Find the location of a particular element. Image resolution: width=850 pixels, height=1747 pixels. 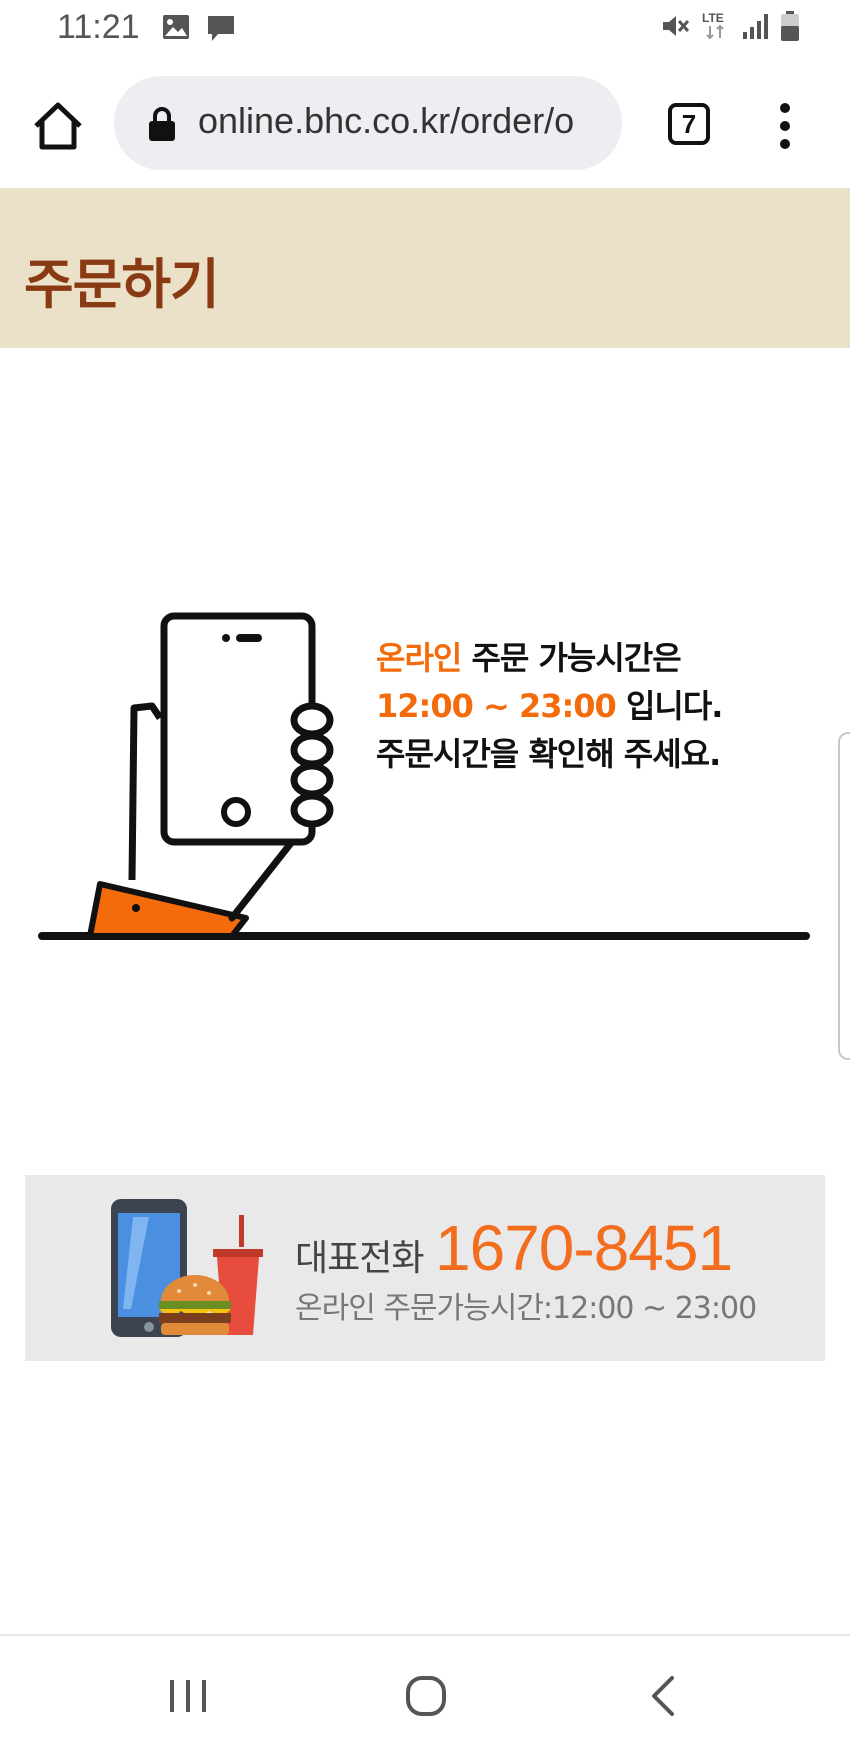

notice-line-2-text: 입니다. is located at coordinates (669, 706).